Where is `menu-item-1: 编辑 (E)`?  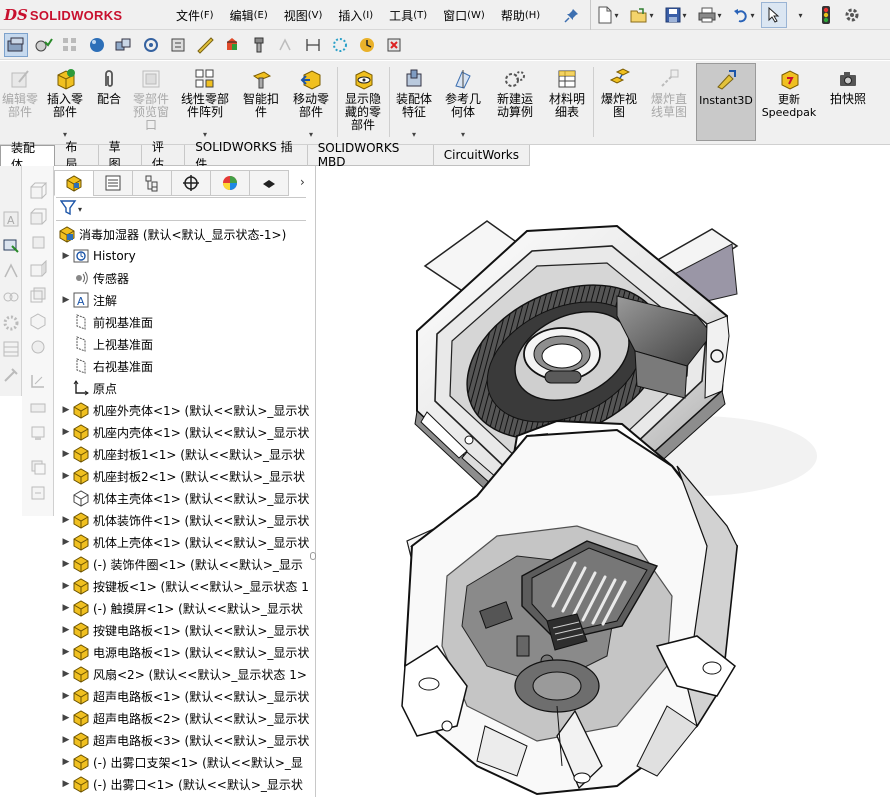 menu-item-1: 编辑 (E) is located at coordinates (249, 15).